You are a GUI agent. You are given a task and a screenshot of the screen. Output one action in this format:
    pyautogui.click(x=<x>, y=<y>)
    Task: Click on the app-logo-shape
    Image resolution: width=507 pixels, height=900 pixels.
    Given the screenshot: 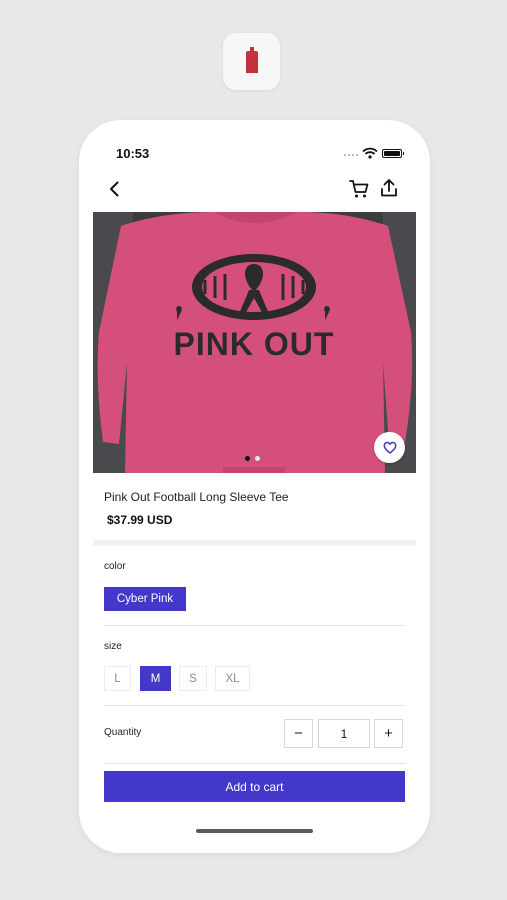 What is the action you would take?
    pyautogui.click(x=251, y=59)
    